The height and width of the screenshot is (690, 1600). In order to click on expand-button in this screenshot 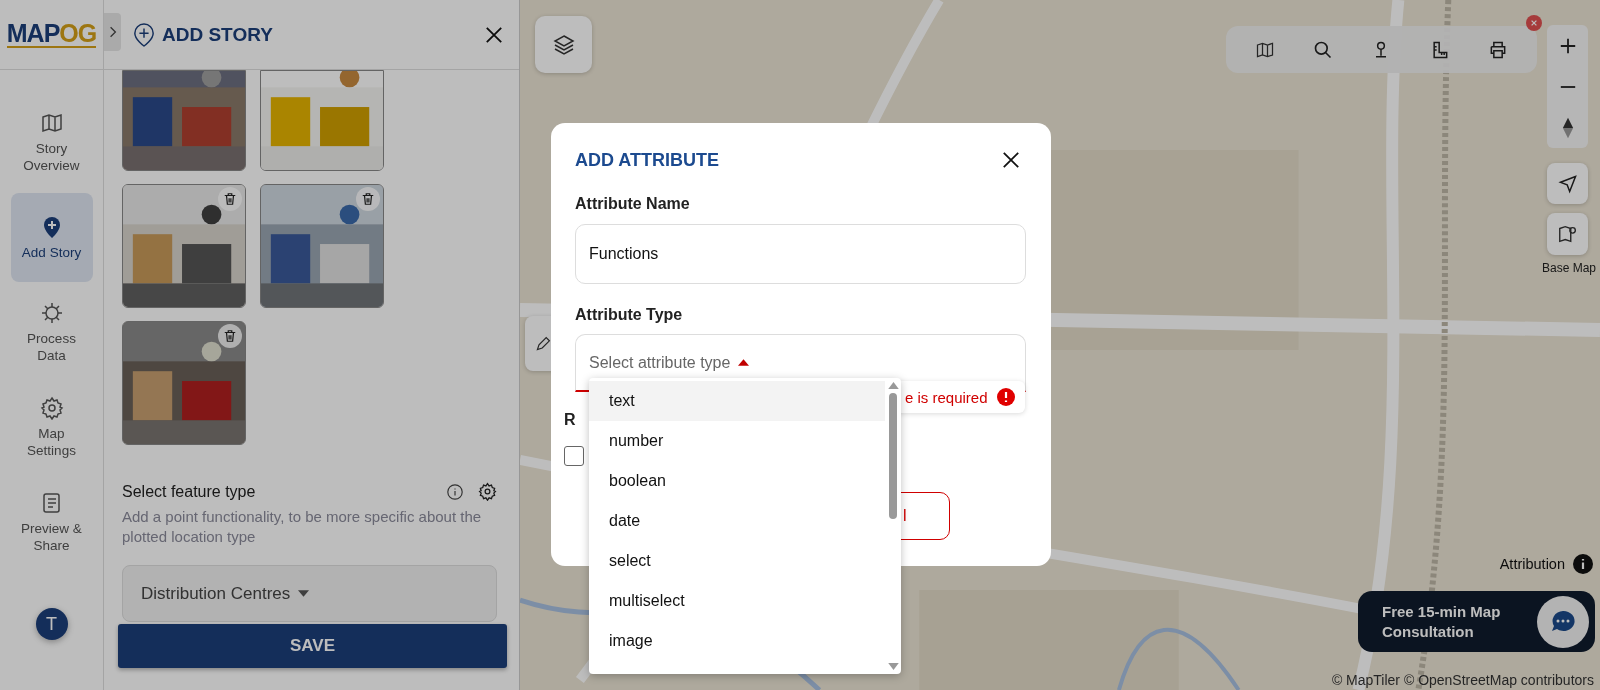, I will do `click(112, 31)`.